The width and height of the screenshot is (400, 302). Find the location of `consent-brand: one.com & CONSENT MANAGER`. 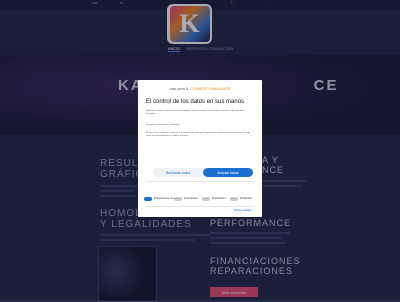

consent-brand: one.com & CONSENT MANAGER is located at coordinates (200, 88).